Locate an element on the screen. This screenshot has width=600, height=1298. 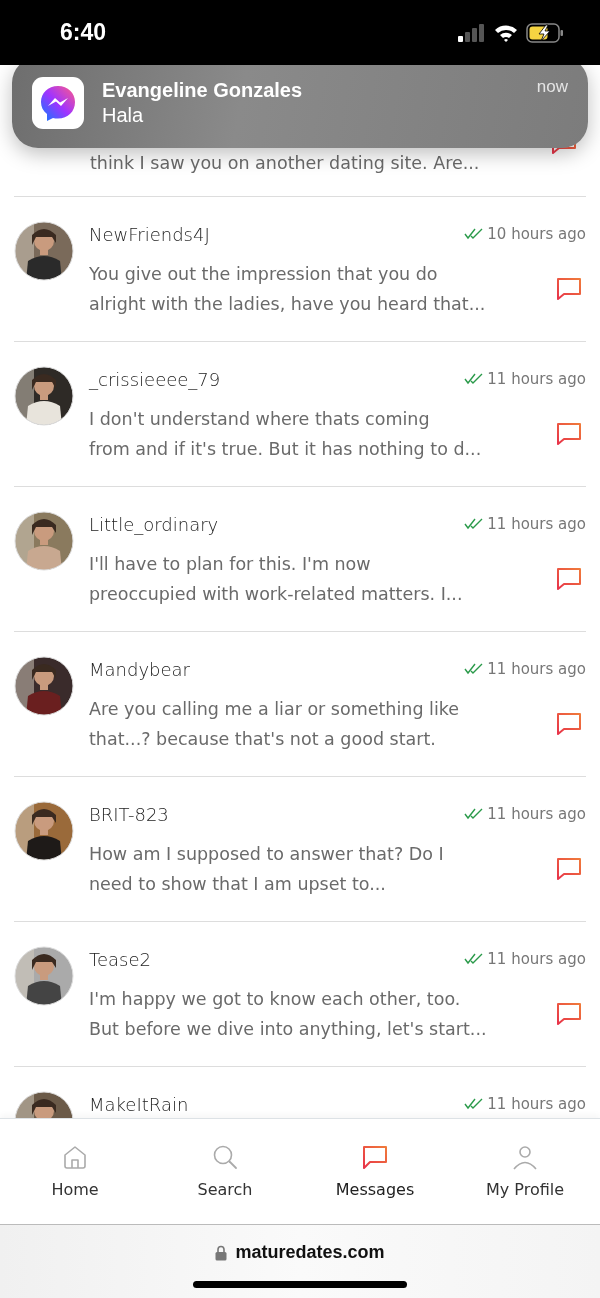
person-icon is located at coordinates (525, 1157).